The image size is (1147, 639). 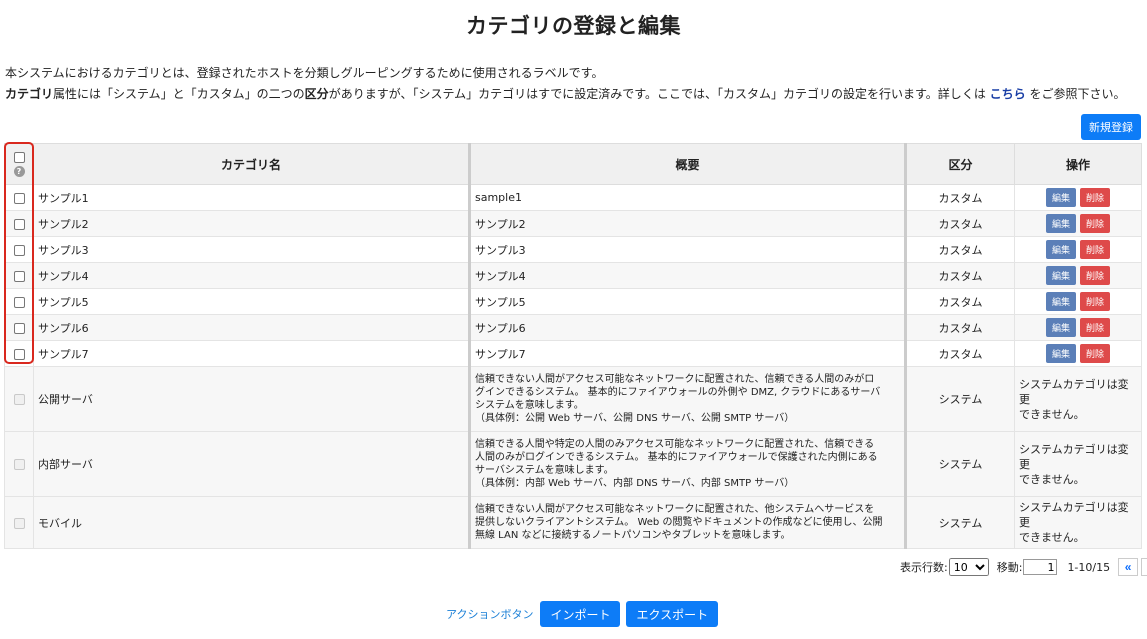 I want to click on prev-page-button: «, so click(x=1128, y=567).